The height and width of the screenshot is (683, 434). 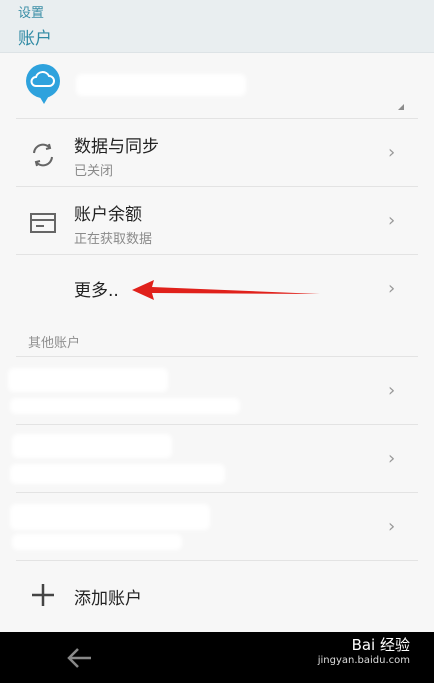 What do you see at coordinates (43, 223) in the screenshot?
I see `wallet-icon` at bounding box center [43, 223].